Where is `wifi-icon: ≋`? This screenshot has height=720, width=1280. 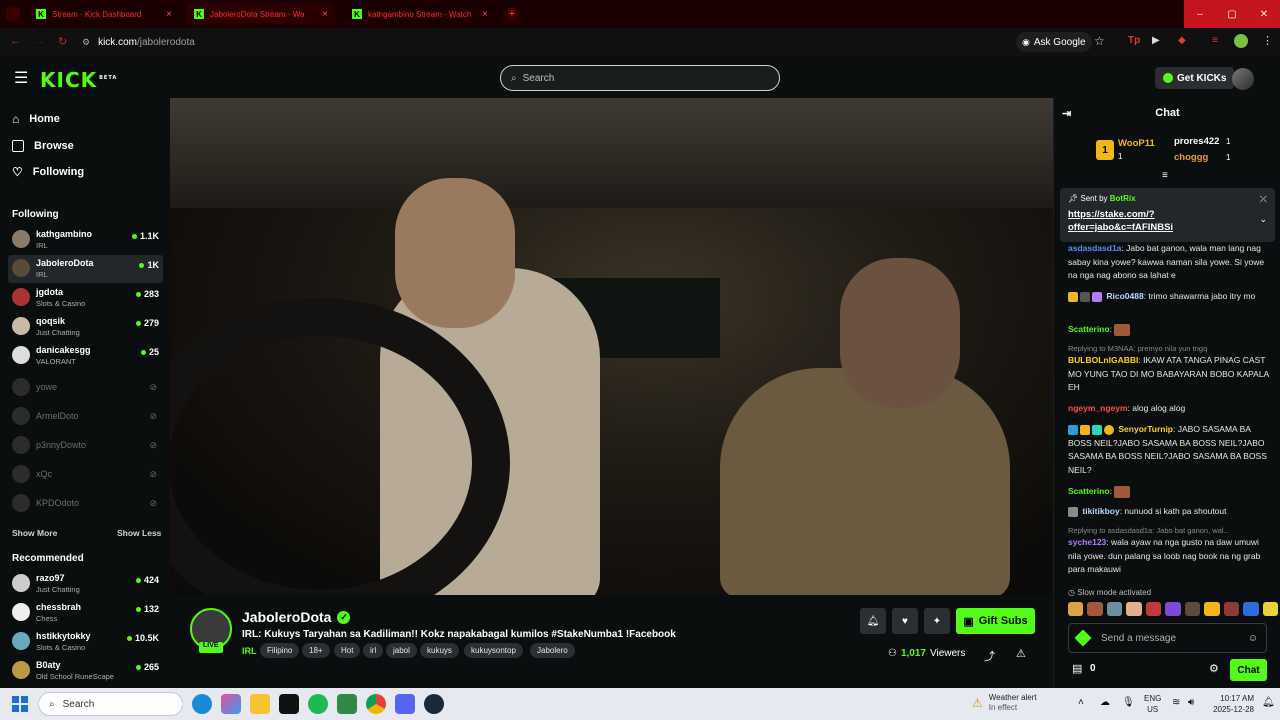
wifi-icon: ≋ is located at coordinates (1176, 702).